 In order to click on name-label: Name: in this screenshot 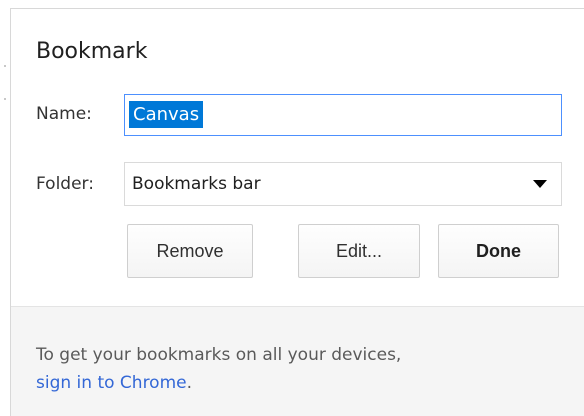, I will do `click(64, 114)`.